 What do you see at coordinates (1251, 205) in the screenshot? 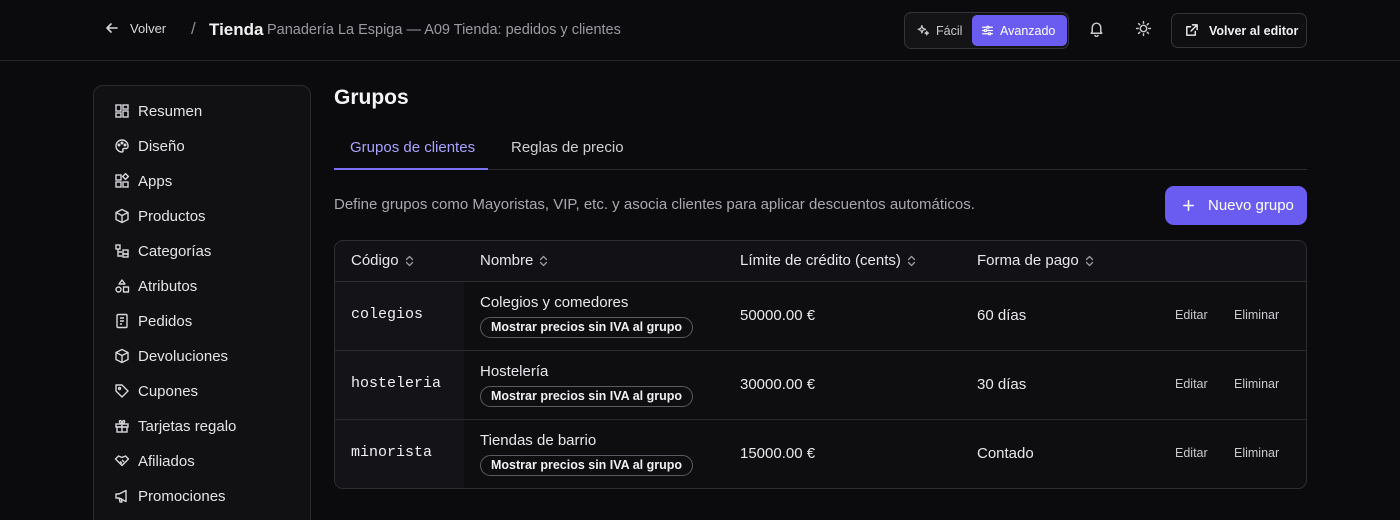
I see `new-group-label: Nuevo grupo` at bounding box center [1251, 205].